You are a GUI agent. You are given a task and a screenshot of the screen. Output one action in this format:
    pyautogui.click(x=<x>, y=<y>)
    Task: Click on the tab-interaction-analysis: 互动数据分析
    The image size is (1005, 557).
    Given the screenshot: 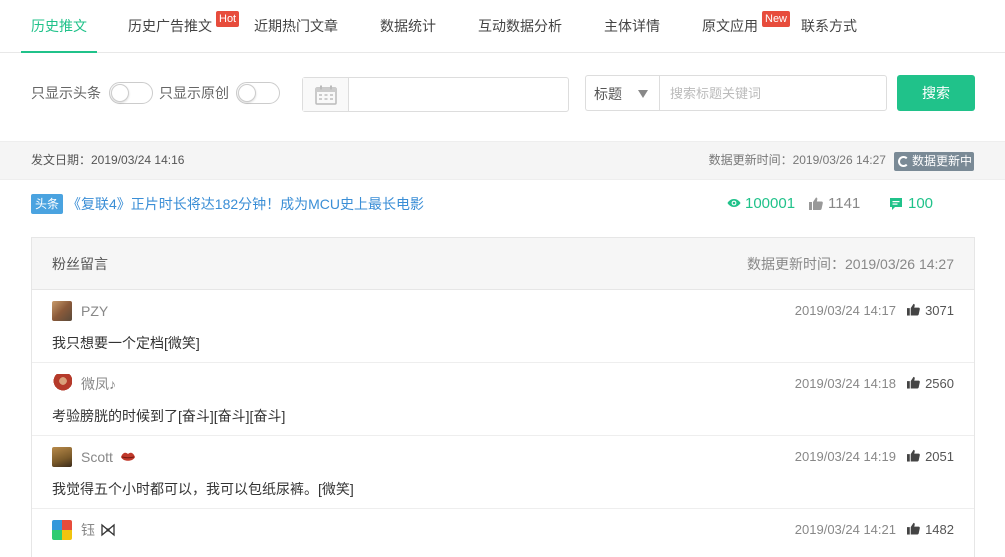 What is the action you would take?
    pyautogui.click(x=520, y=26)
    